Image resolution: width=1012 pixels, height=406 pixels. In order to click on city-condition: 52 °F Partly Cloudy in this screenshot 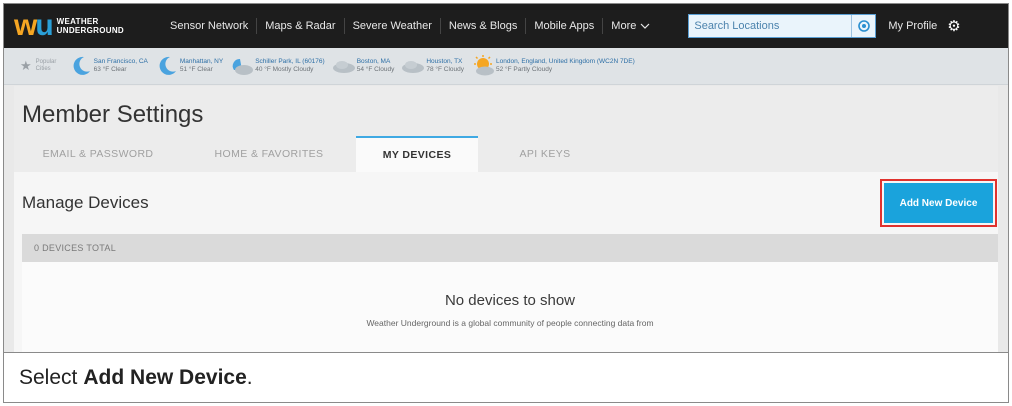, I will do `click(524, 69)`.